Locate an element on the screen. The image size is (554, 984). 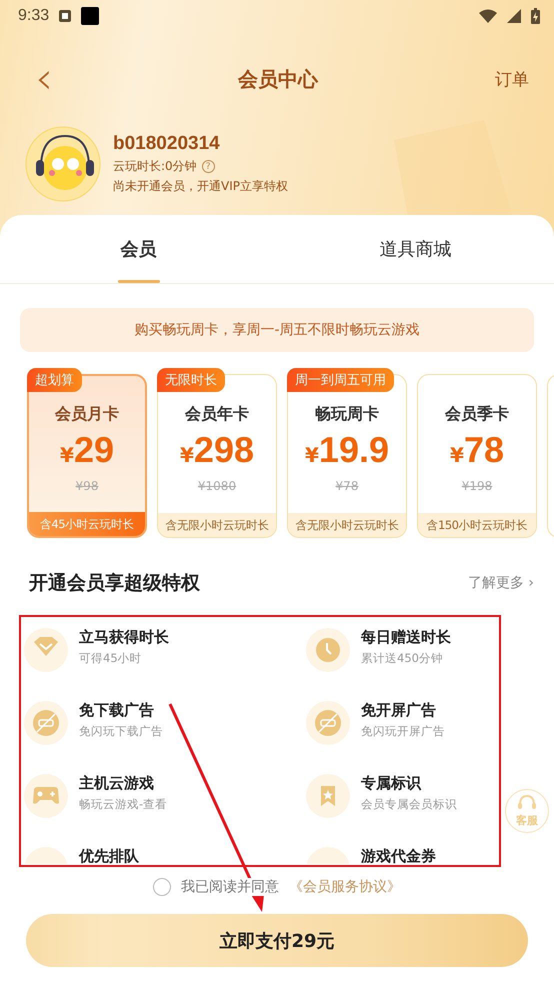
plan-tag: 周一到周五可用 is located at coordinates (340, 380).